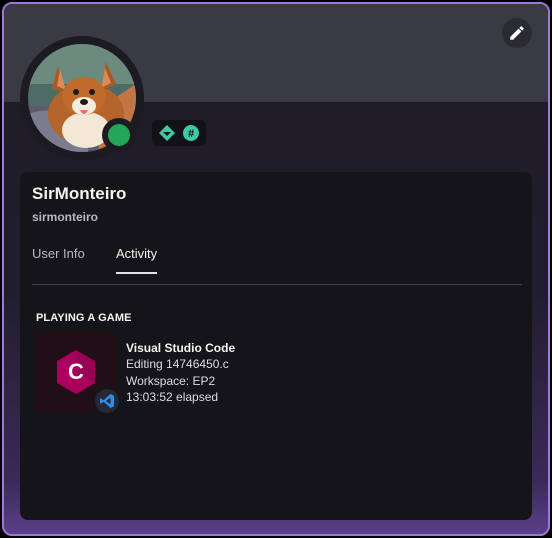 The width and height of the screenshot is (552, 538). I want to click on svg-text: C, so click(76, 371).